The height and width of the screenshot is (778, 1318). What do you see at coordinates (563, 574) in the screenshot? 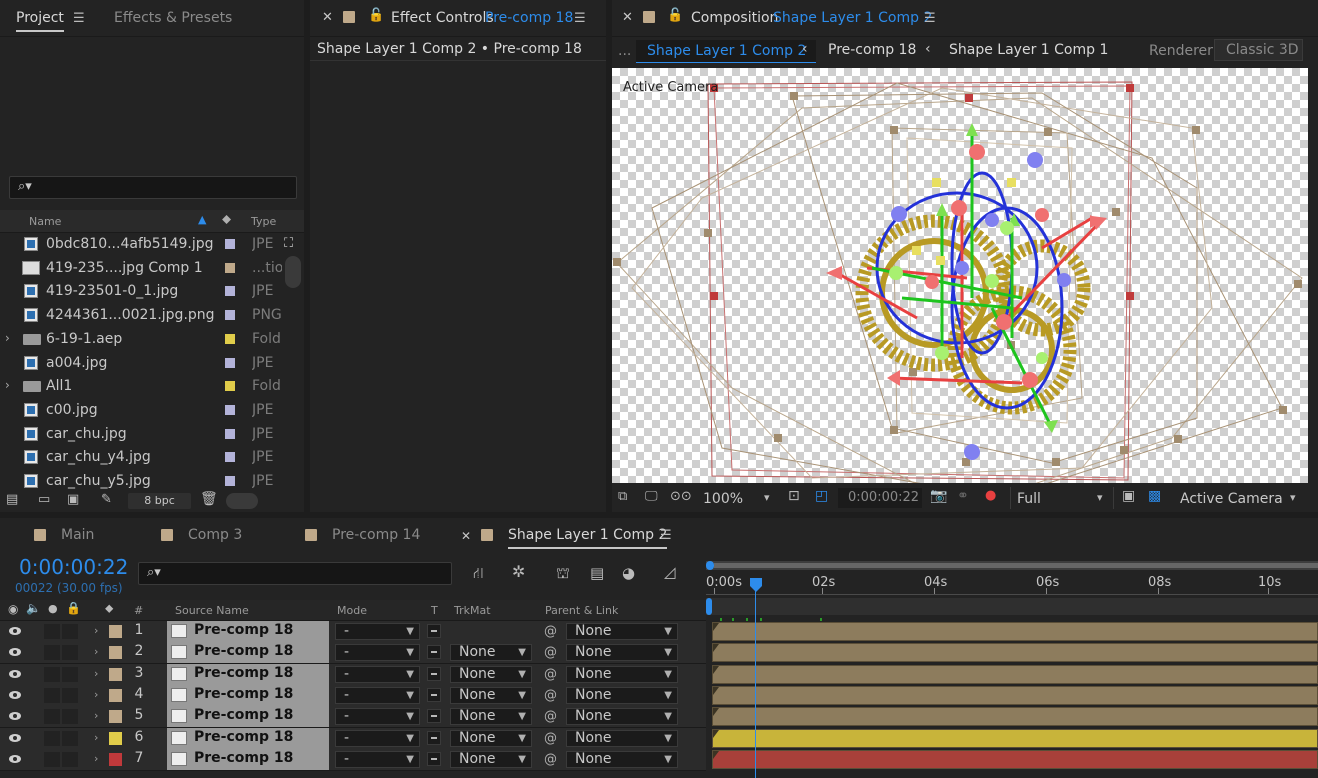
I see `shy-layers-icon: ⛫` at bounding box center [563, 574].